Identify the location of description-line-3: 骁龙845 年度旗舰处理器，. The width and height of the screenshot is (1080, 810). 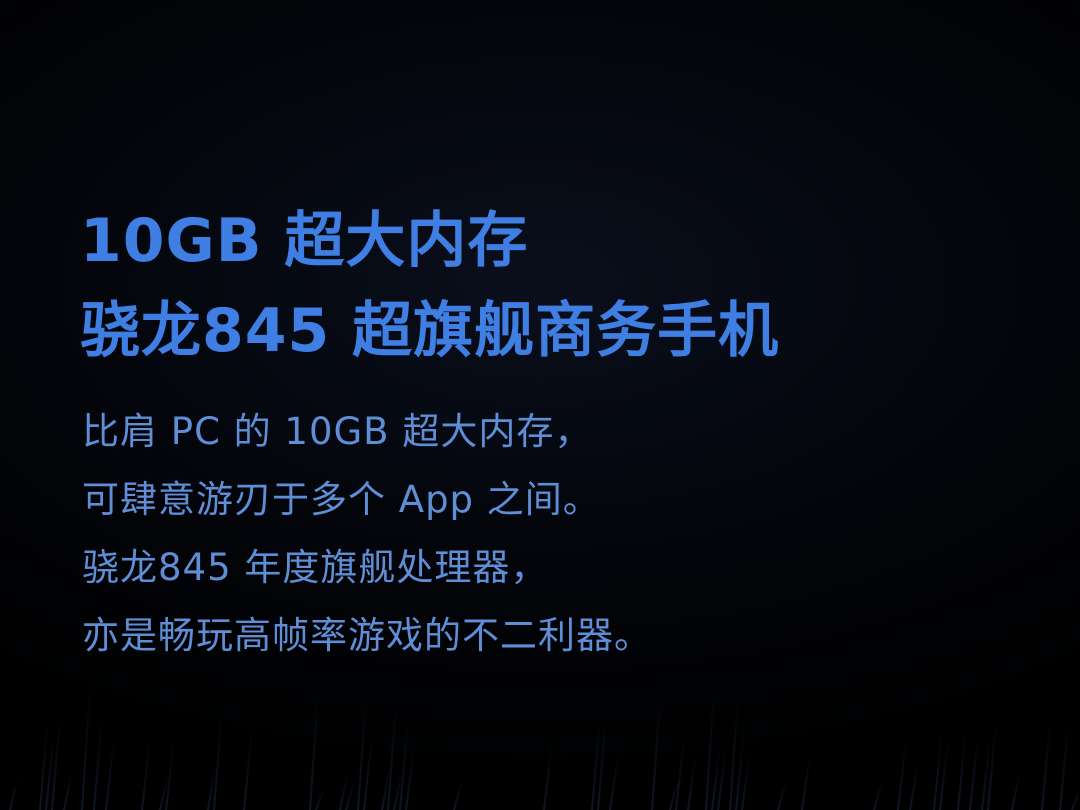
(315, 567).